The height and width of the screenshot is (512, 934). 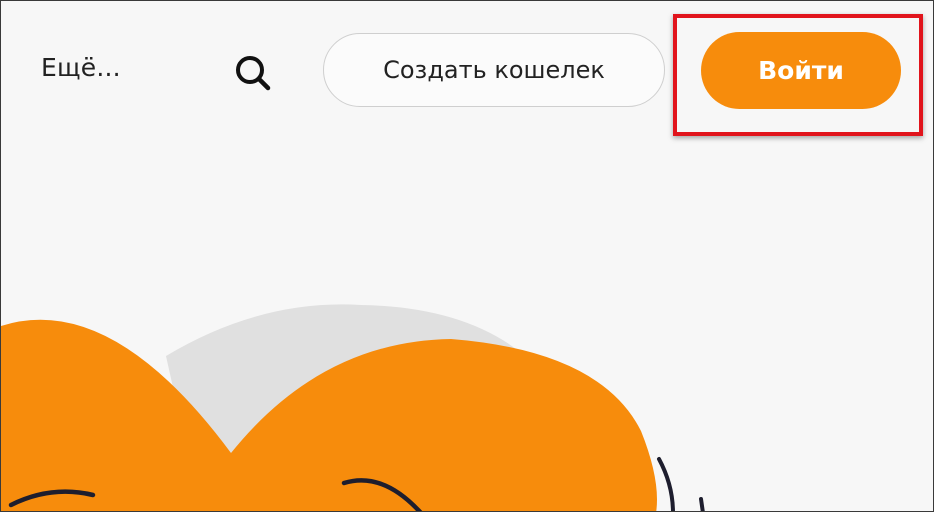 I want to click on search-button, so click(x=253, y=71).